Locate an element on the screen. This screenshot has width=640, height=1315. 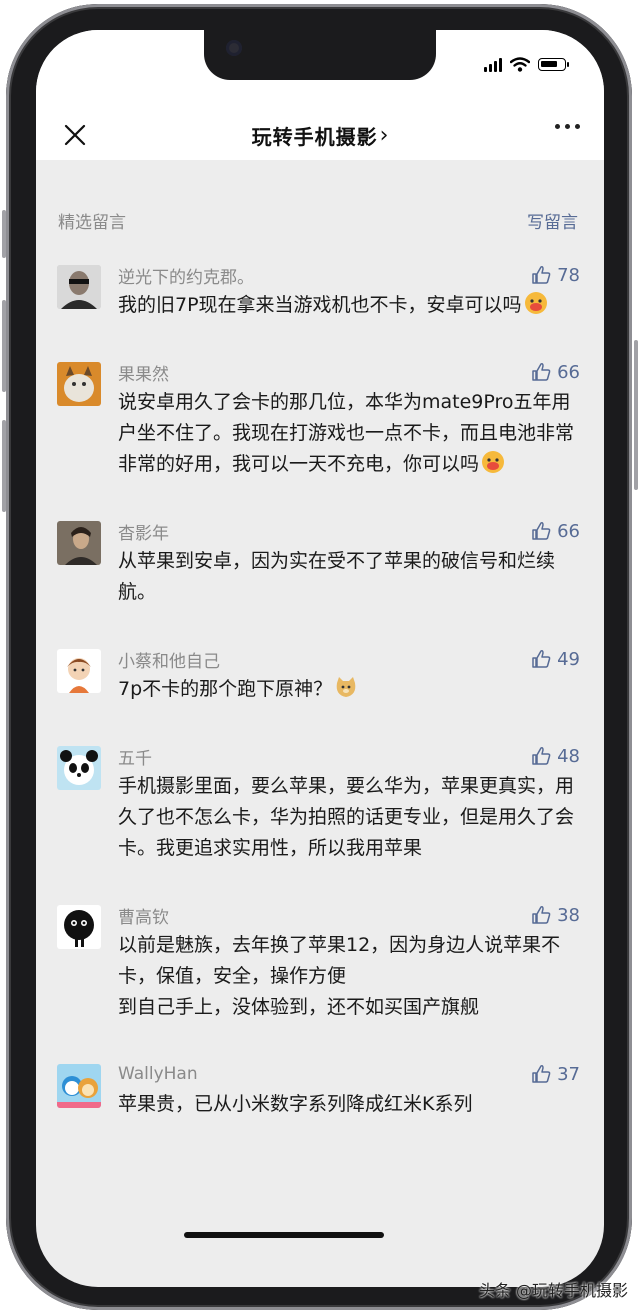
like-count: 78 is located at coordinates (568, 275).